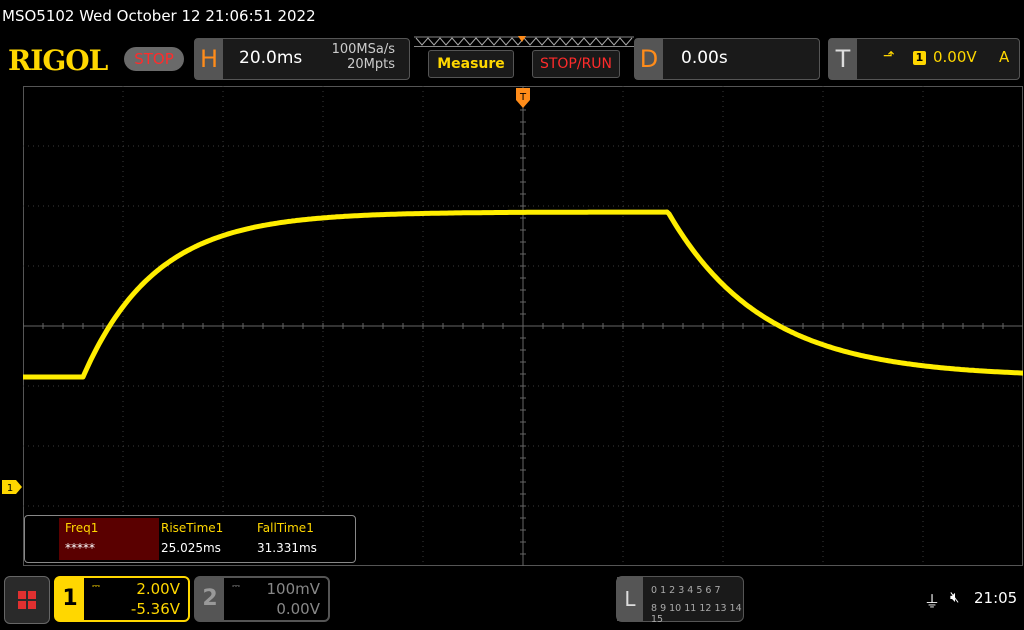  I want to click on delay-panel: D 0.00s, so click(727, 59).